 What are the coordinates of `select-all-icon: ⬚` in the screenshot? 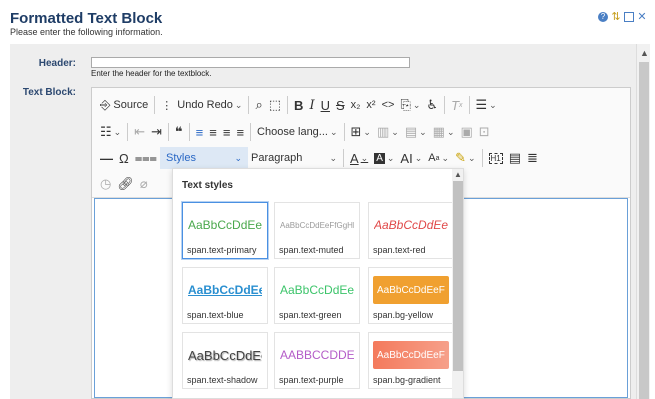 It's located at (275, 105).